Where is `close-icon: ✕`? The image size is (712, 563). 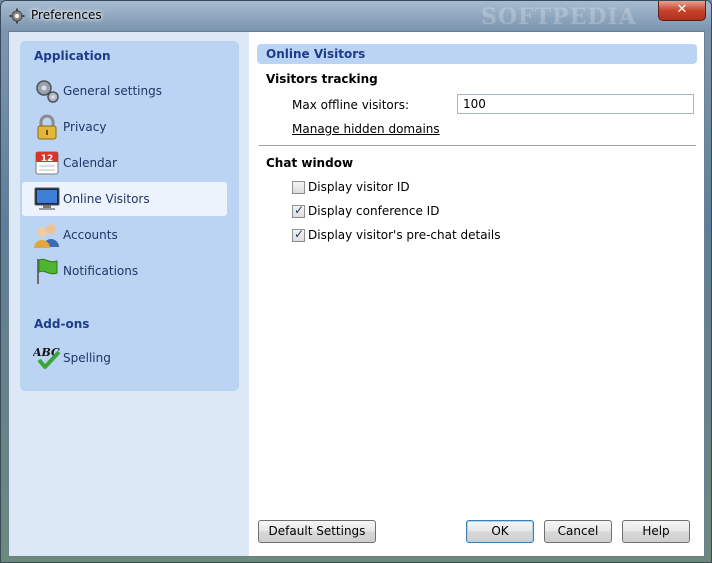 close-icon: ✕ is located at coordinates (682, 9).